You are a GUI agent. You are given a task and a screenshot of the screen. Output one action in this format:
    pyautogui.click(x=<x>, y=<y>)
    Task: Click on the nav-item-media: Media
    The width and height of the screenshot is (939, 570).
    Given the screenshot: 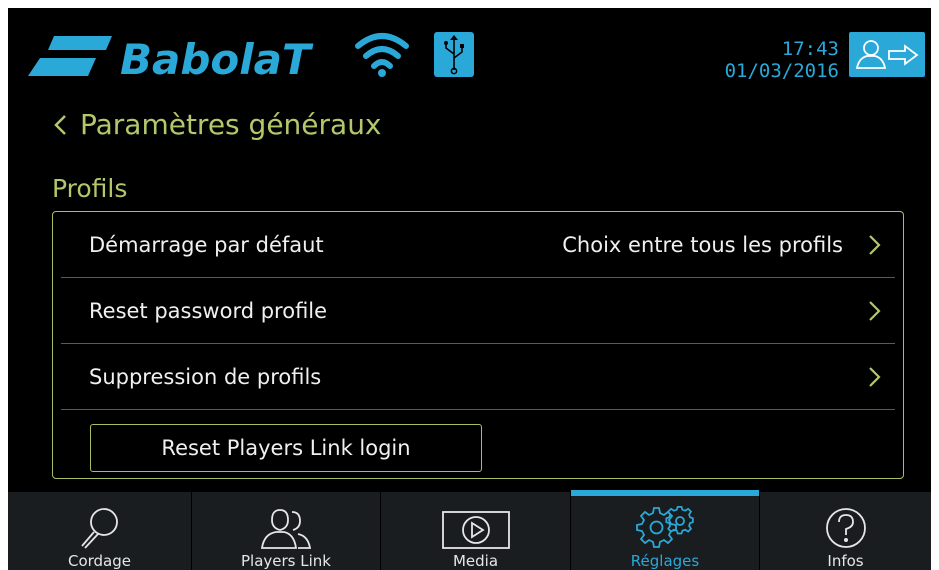 What is the action you would take?
    pyautogui.click(x=476, y=531)
    